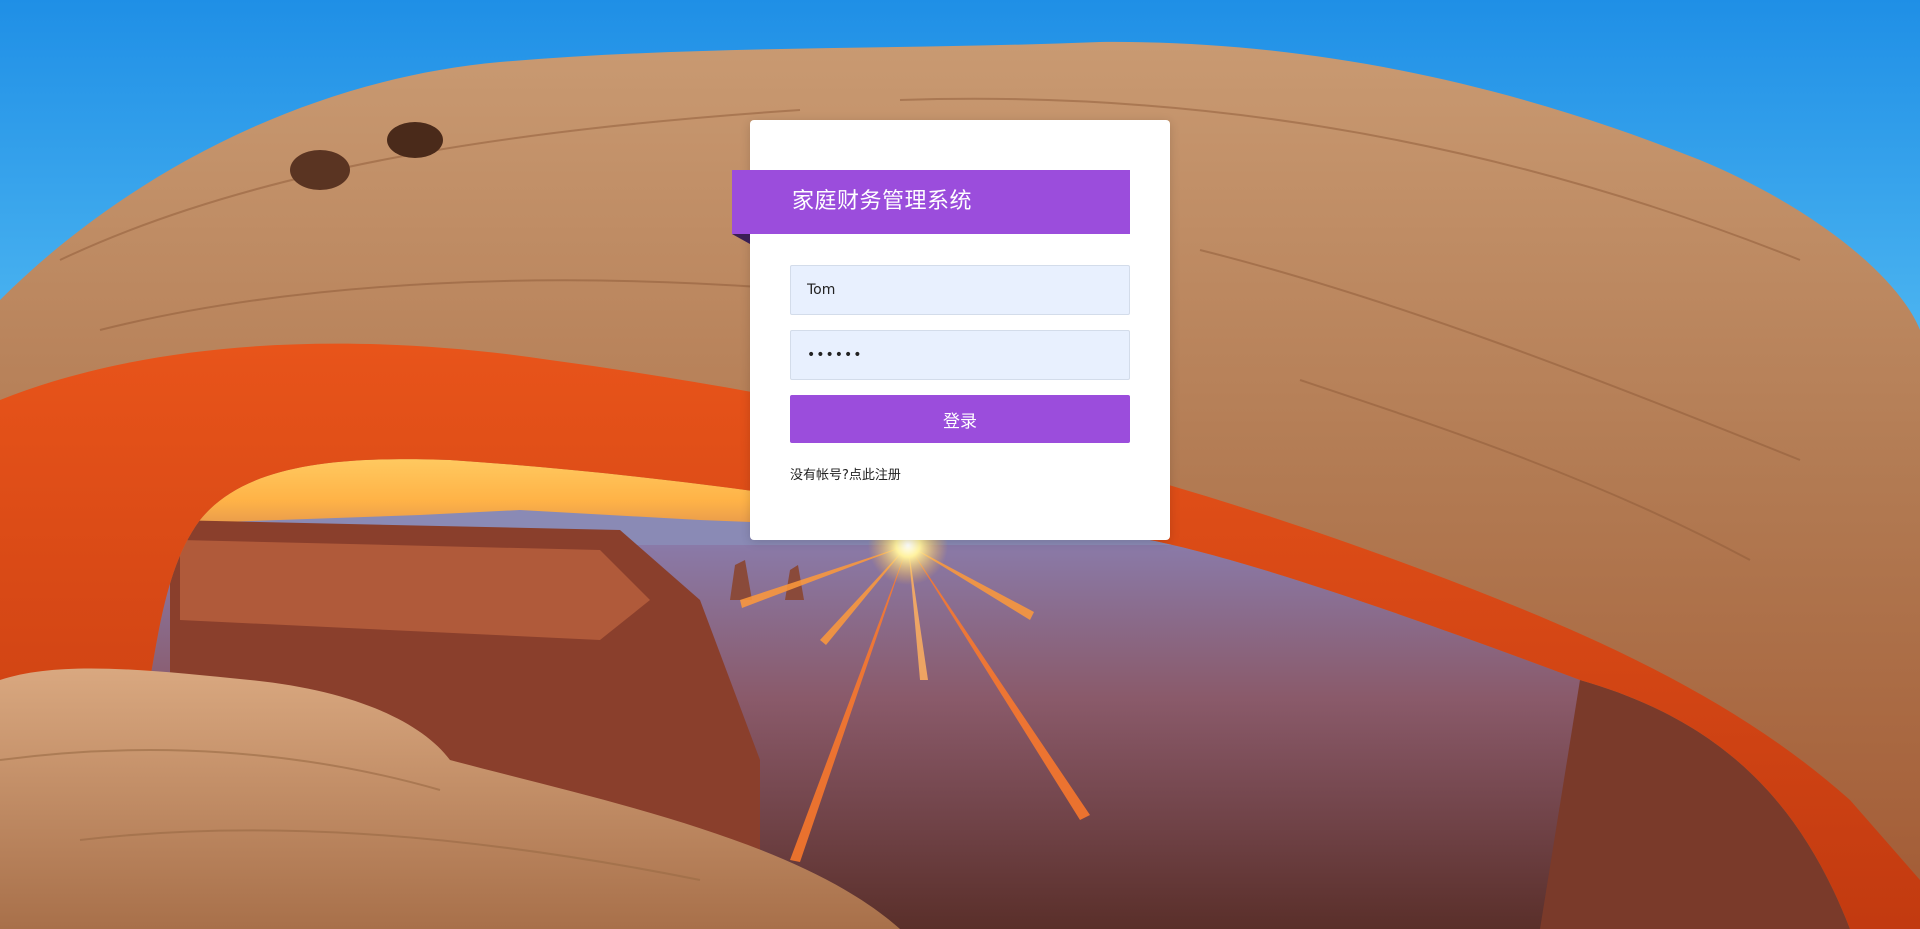 This screenshot has width=1920, height=929. What do you see at coordinates (960, 355) in the screenshot?
I see `password-input` at bounding box center [960, 355].